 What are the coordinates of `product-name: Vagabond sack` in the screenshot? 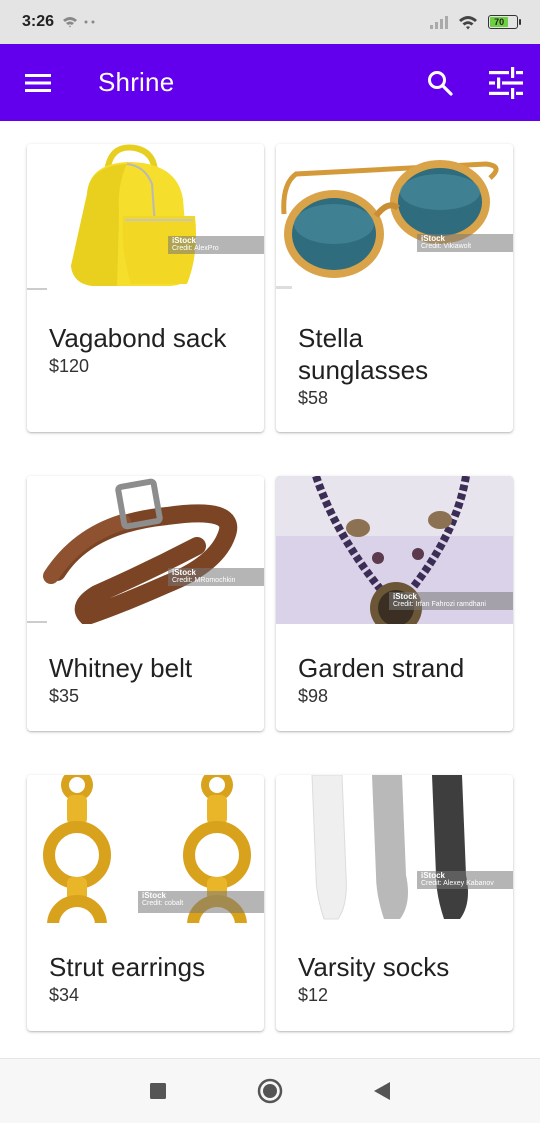 It's located at (138, 338).